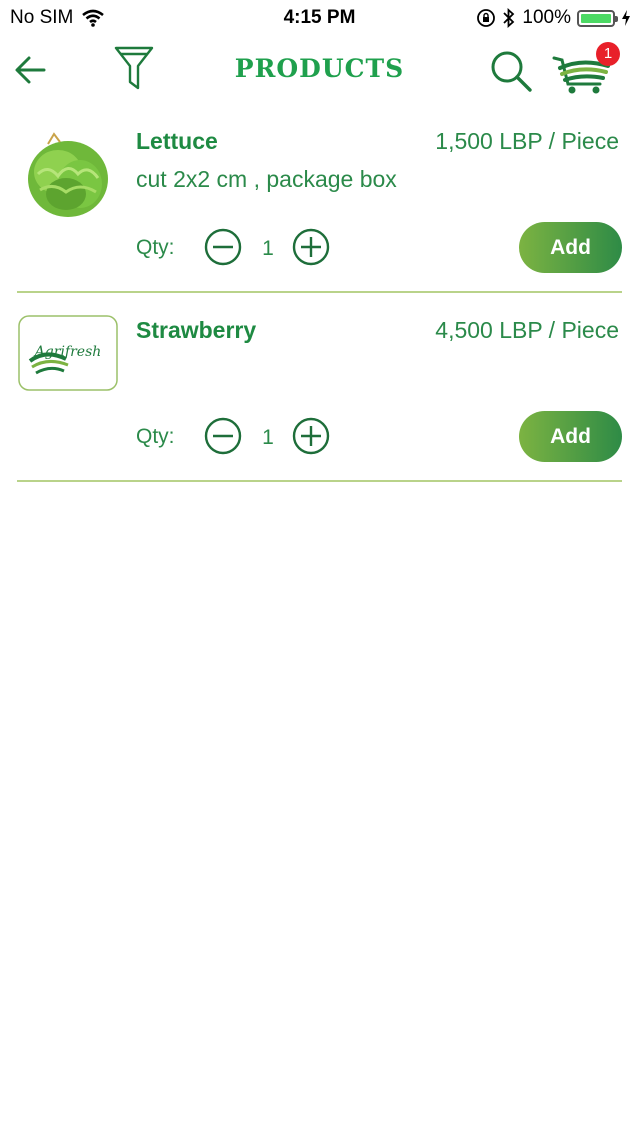 This screenshot has width=639, height=1136. I want to click on agrifresh-logo: Agrifresh, so click(68, 353).